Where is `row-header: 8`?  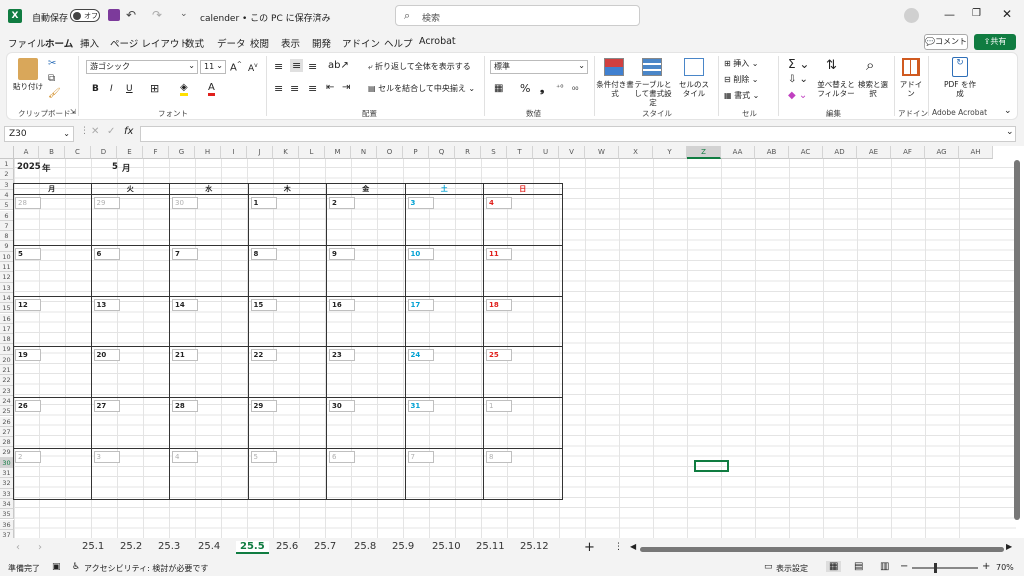
row-header: 8 is located at coordinates (7, 236).